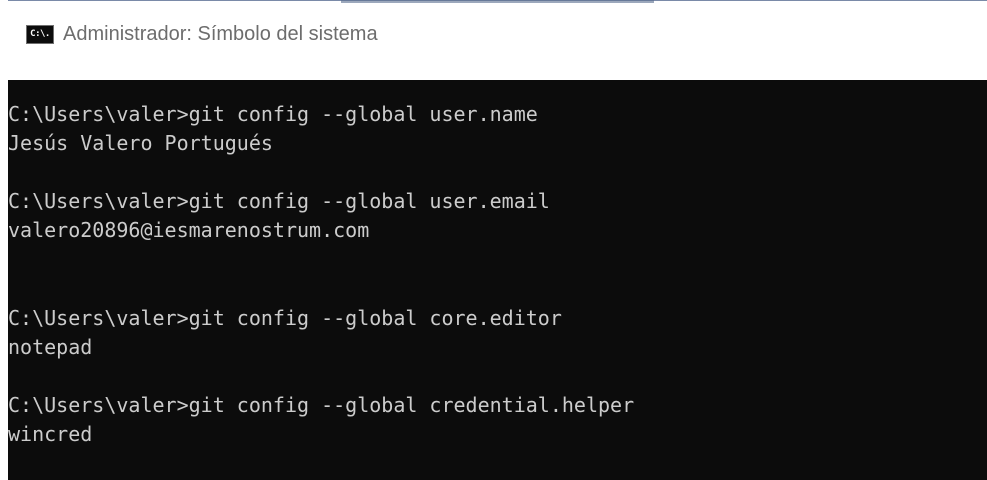  I want to click on cmd-icon: C:\., so click(40, 34).